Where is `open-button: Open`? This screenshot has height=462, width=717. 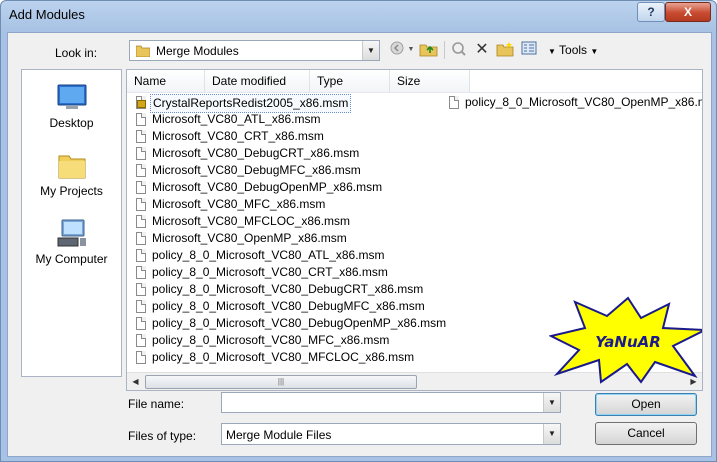
open-button: Open is located at coordinates (646, 404).